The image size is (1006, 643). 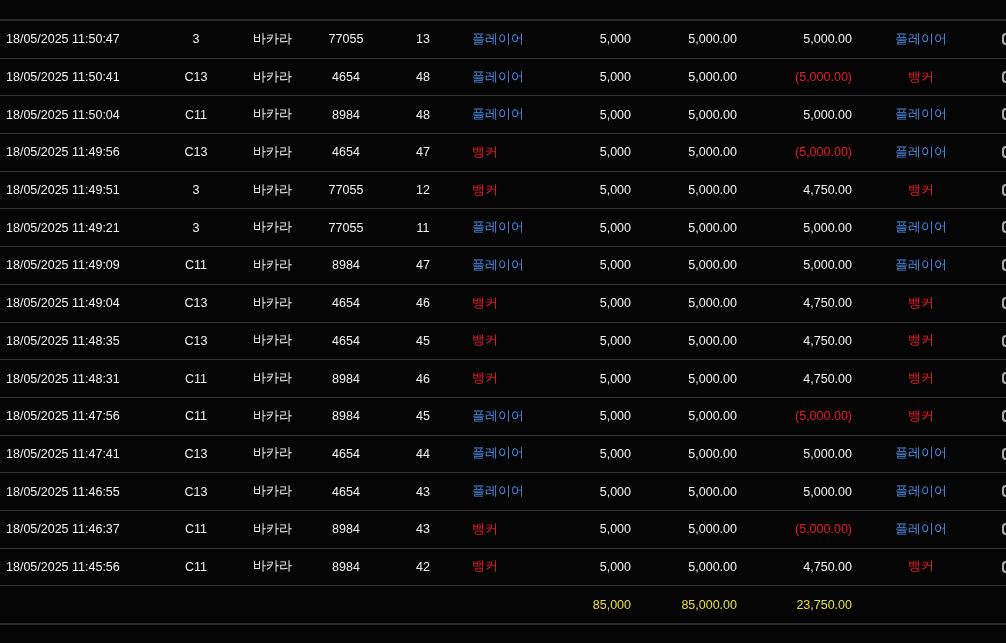 I want to click on total-cell: 85,000.00, so click(x=688, y=604).